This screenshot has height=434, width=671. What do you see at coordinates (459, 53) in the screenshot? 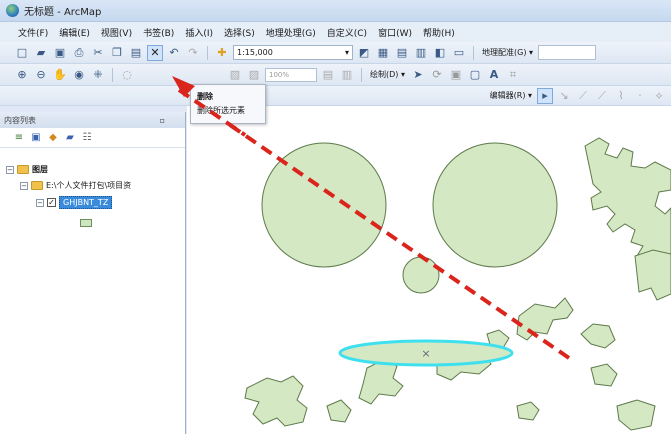
I see `python-window-icon: ▭` at bounding box center [459, 53].